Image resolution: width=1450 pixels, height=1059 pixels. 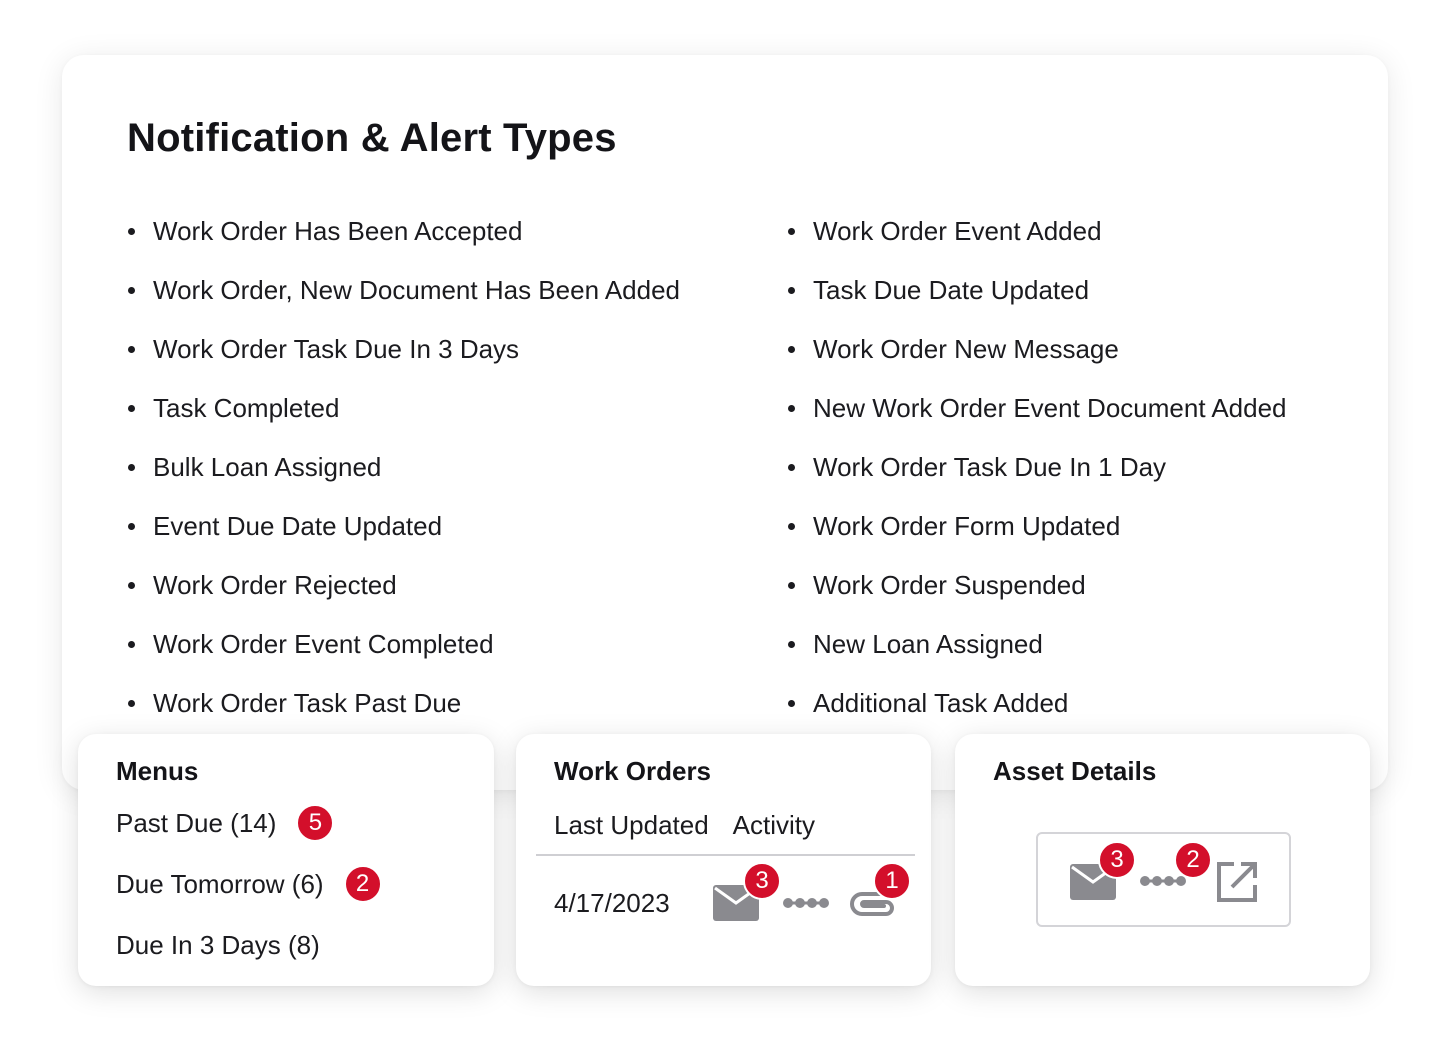 I want to click on list-item: New Loan Assigned, so click(x=1037, y=653).